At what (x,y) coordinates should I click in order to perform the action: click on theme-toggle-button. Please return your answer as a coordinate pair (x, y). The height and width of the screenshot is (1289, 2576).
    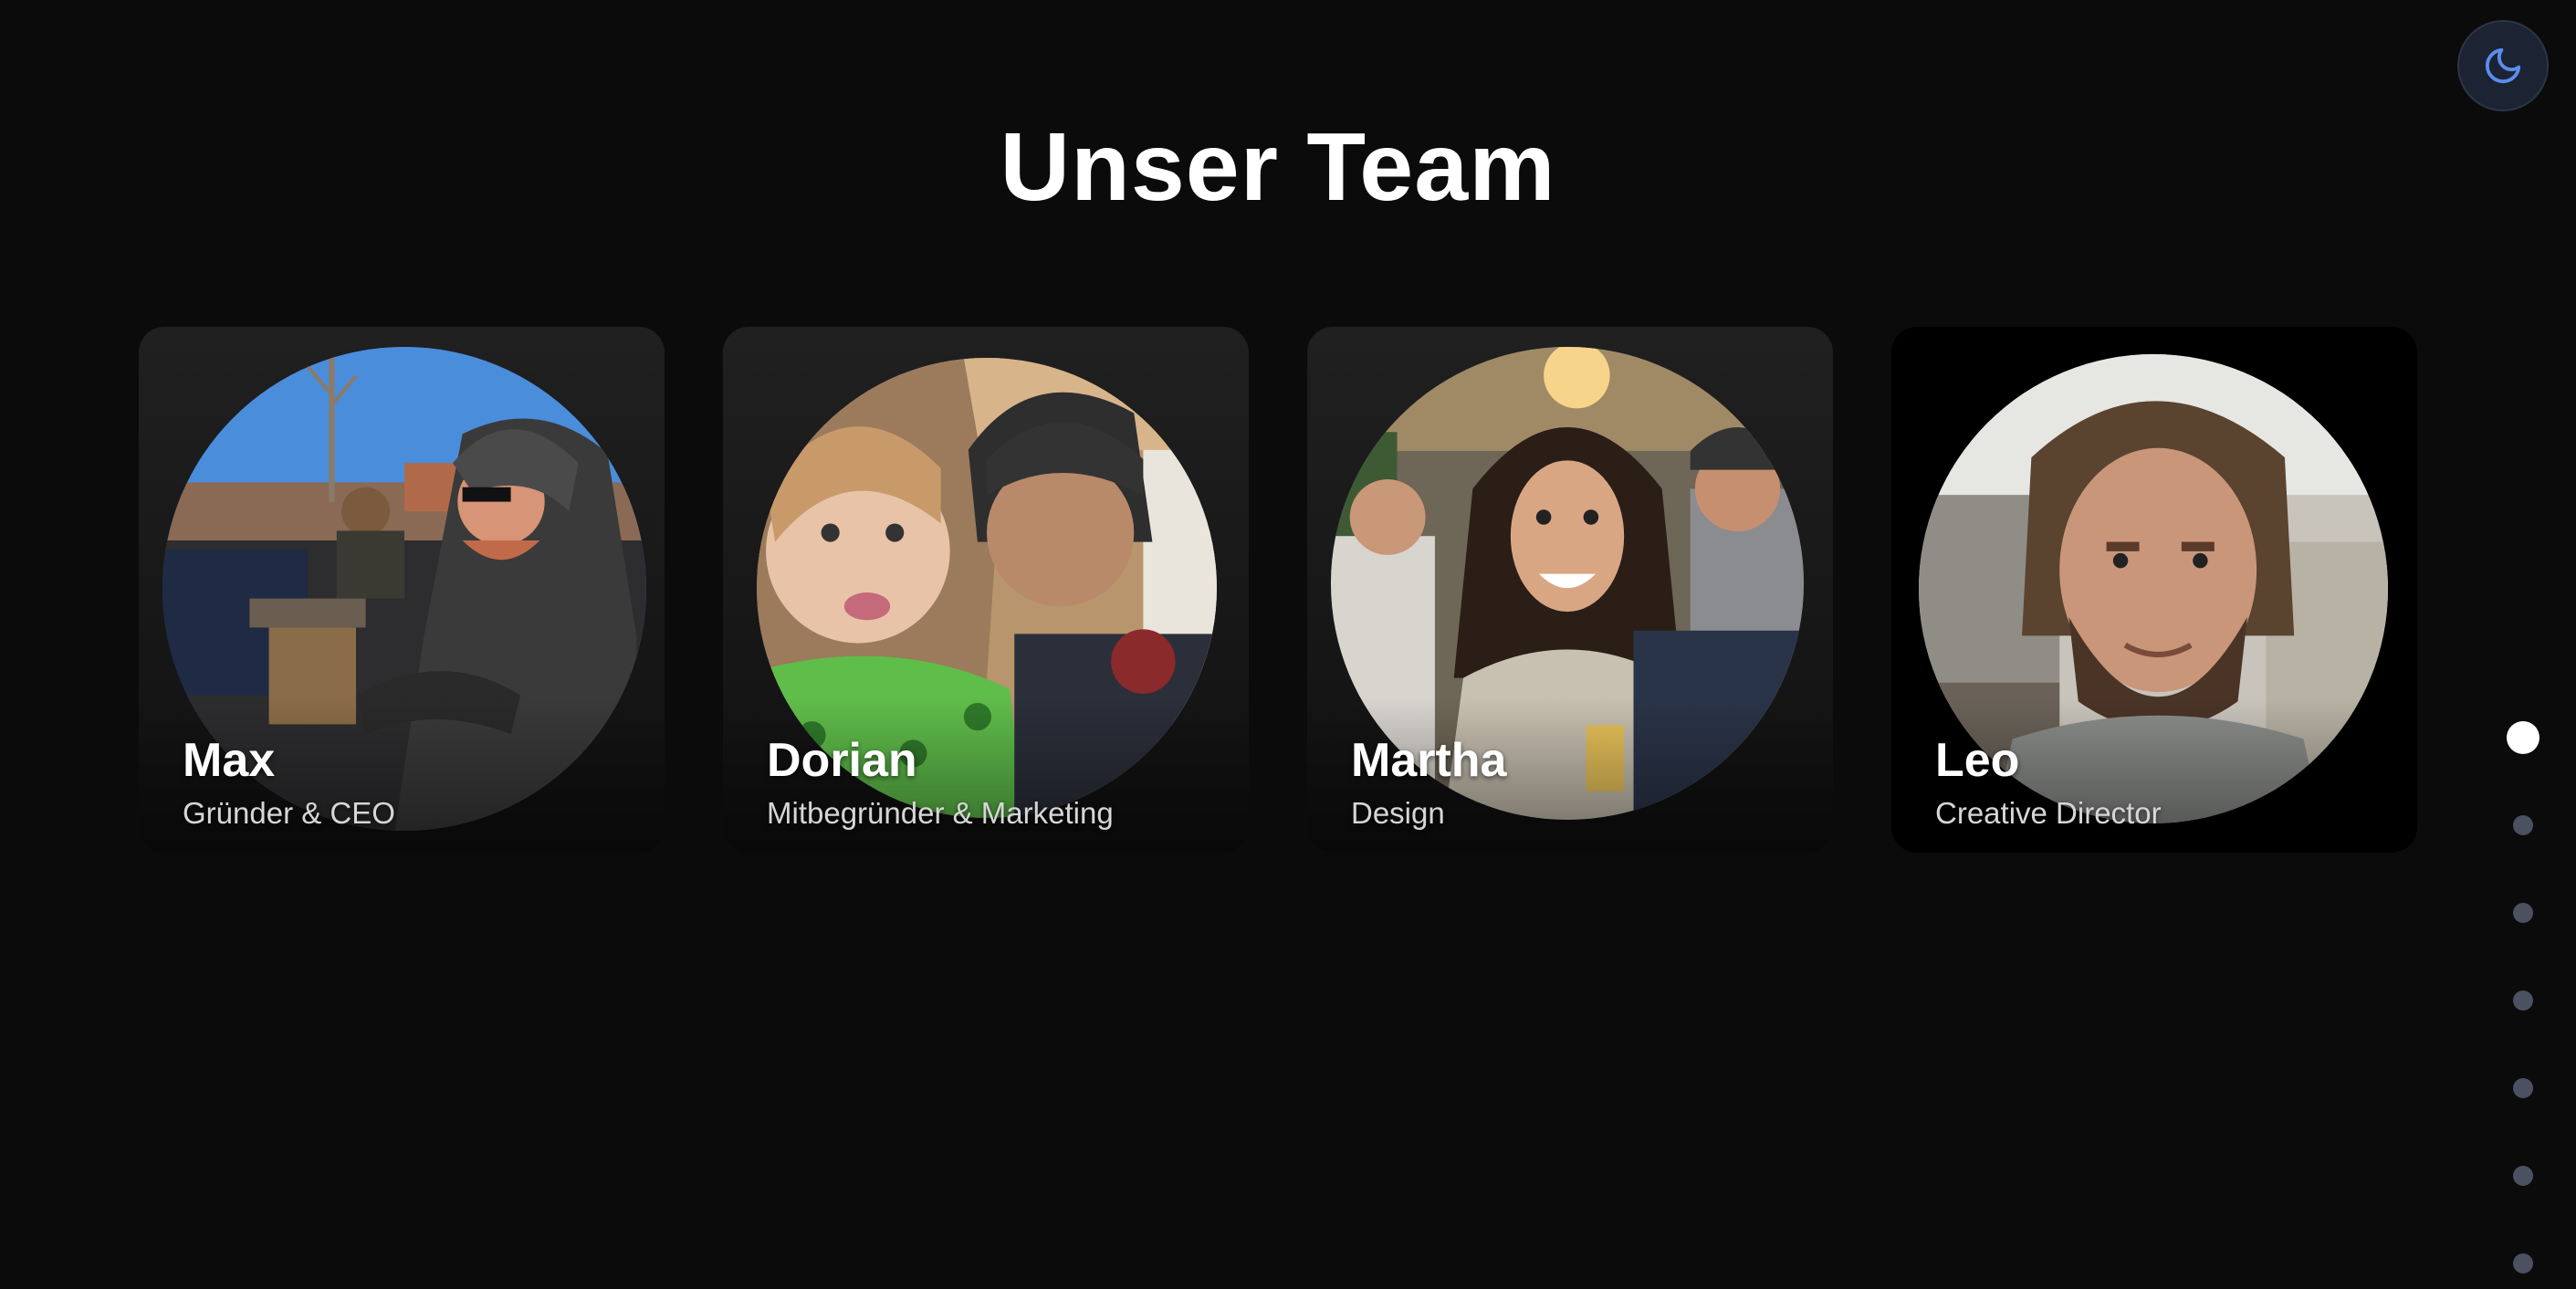
    Looking at the image, I should click on (2503, 65).